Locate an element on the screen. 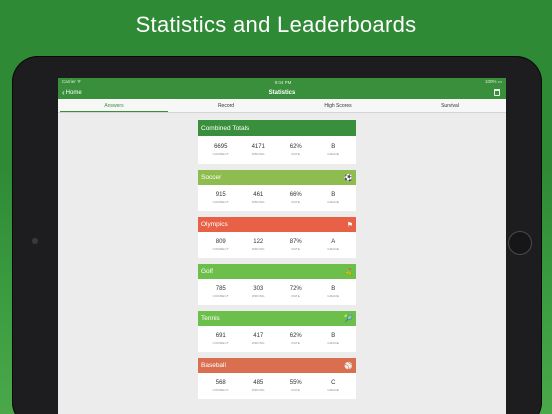 This screenshot has width=552, height=414. stat-wrong: 122 WRONG is located at coordinates (258, 245).